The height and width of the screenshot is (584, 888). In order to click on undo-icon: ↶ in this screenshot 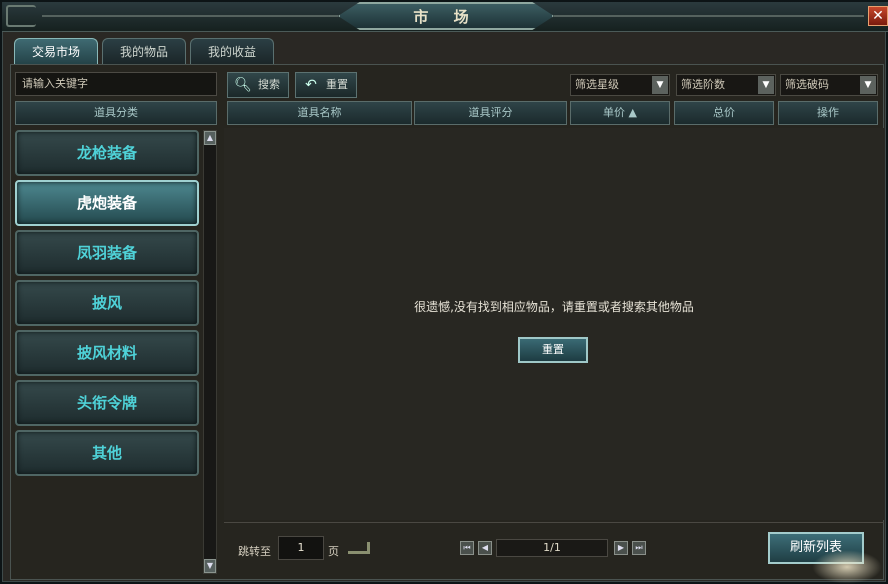, I will do `click(311, 85)`.